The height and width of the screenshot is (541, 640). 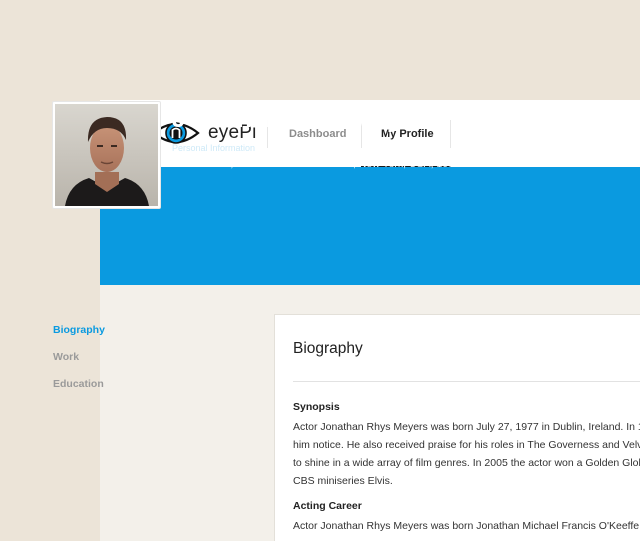 What do you see at coordinates (327, 506) in the screenshot?
I see `section-heading-acting-career: Acting Career` at bounding box center [327, 506].